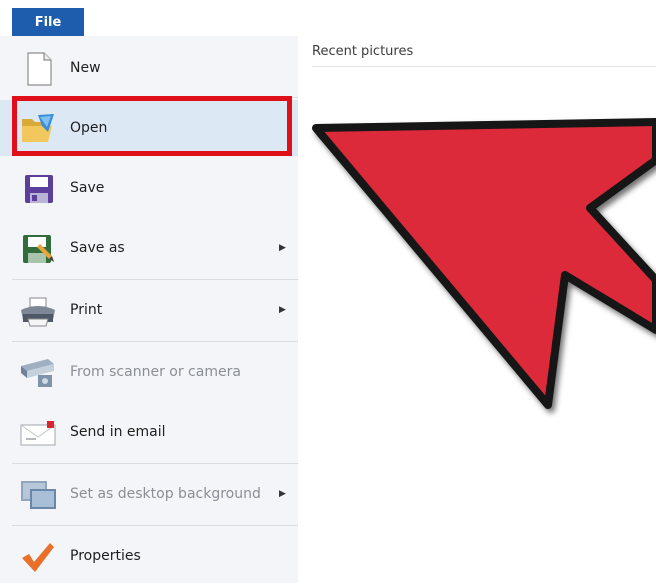 This screenshot has height=584, width=656. What do you see at coordinates (38, 249) in the screenshot?
I see `save-as-icon` at bounding box center [38, 249].